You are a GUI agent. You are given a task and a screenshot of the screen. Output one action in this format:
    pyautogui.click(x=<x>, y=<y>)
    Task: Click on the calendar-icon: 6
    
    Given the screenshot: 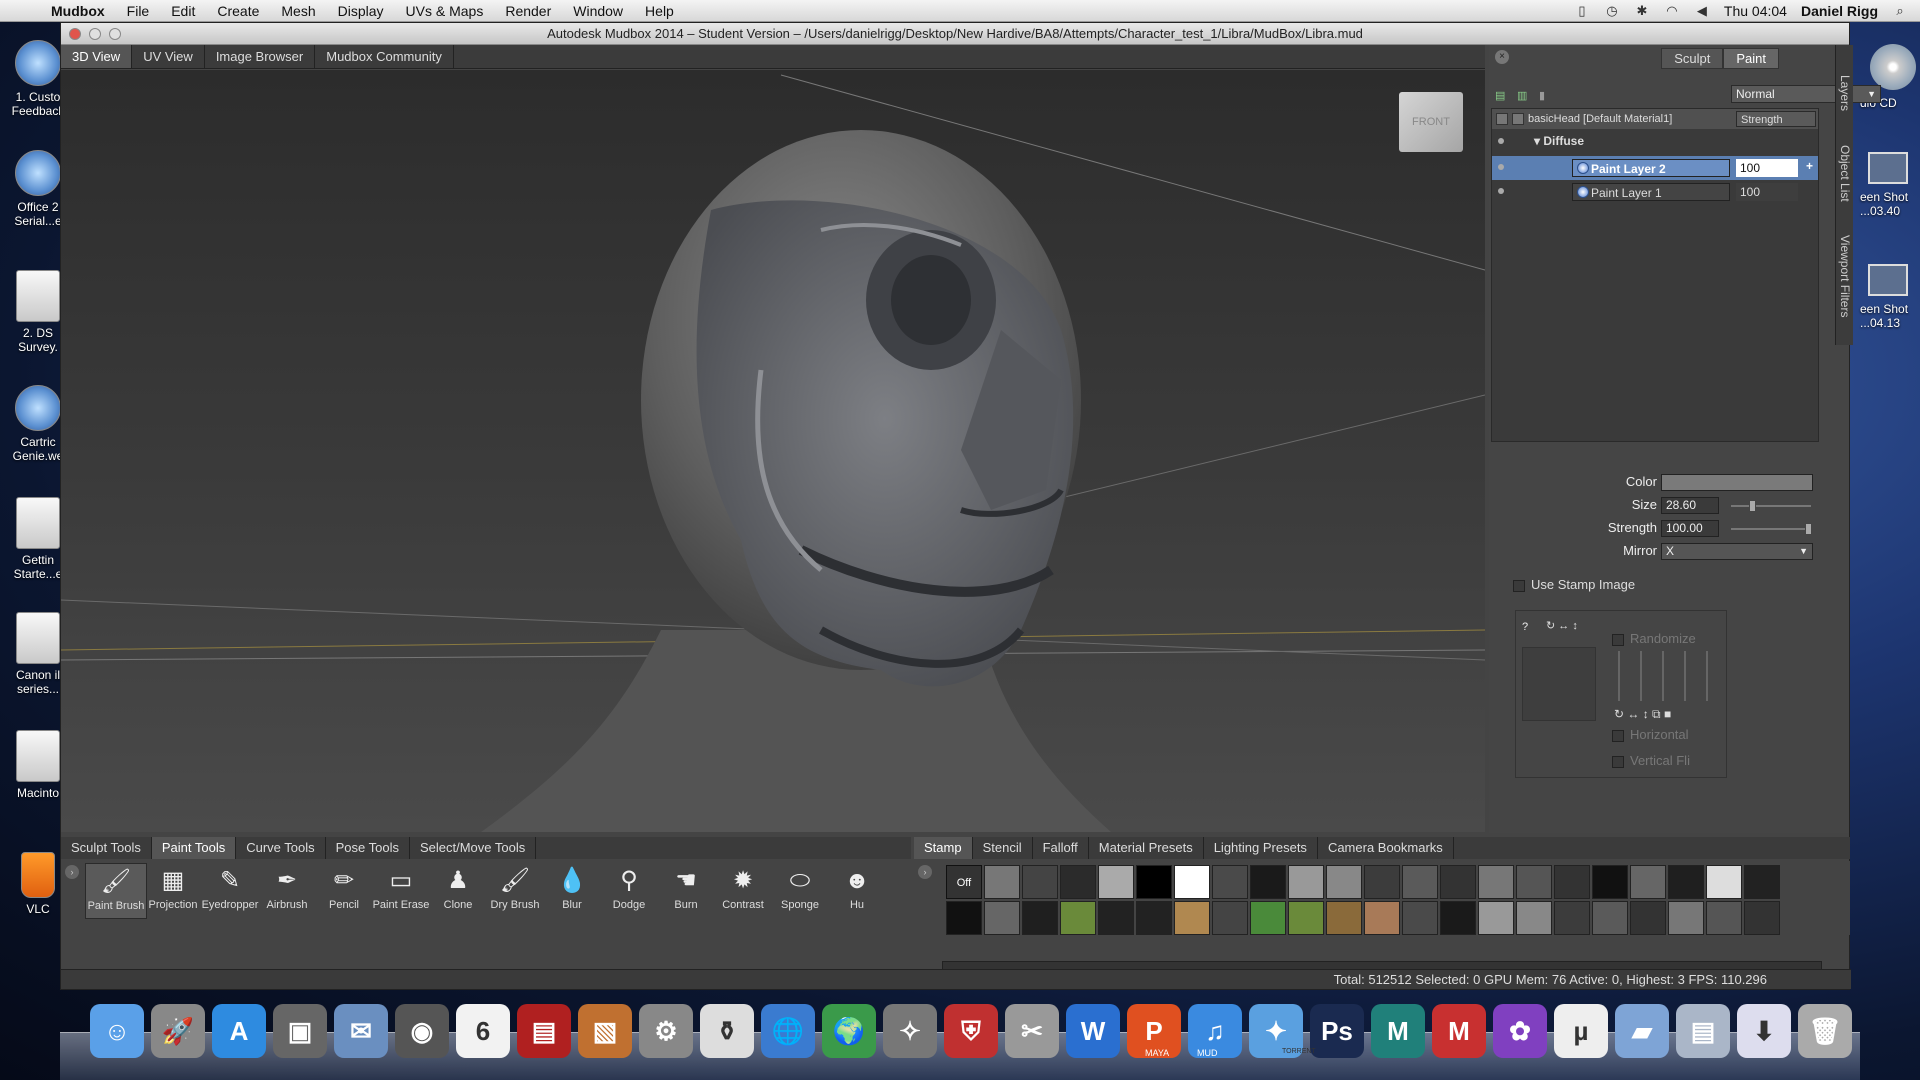 What is the action you would take?
    pyautogui.click(x=483, y=1031)
    